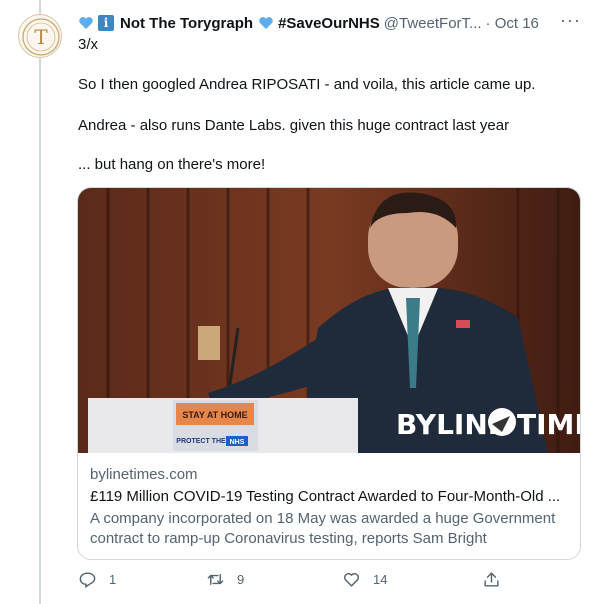 The height and width of the screenshot is (604, 598). I want to click on nhs-logo-text: NHS, so click(237, 442).